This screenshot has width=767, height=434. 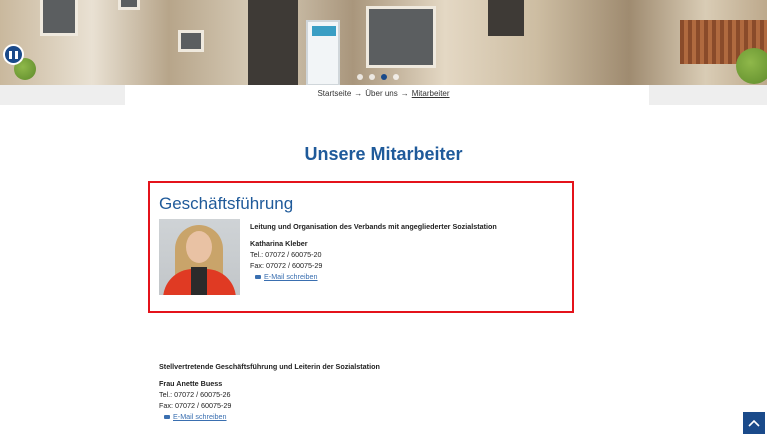 I want to click on staff-name: Katharina Kleber, so click(x=279, y=243).